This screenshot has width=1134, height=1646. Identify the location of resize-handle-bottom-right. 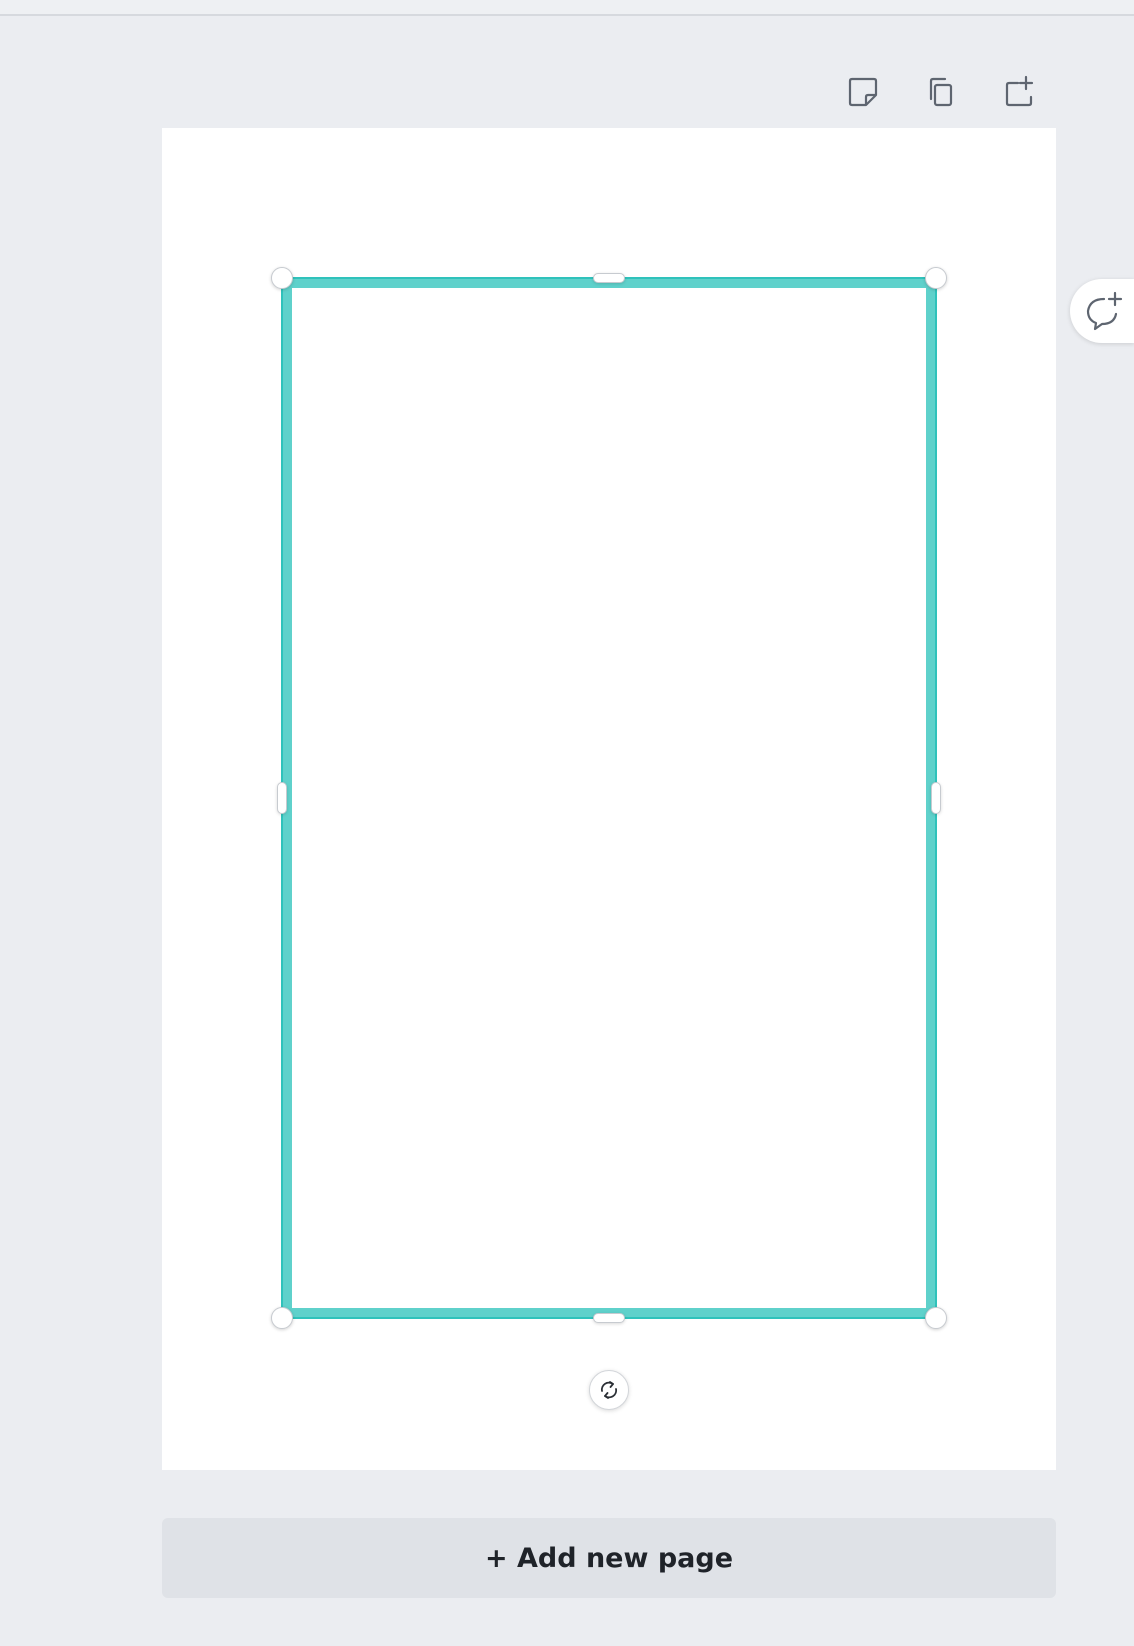
(936, 1318).